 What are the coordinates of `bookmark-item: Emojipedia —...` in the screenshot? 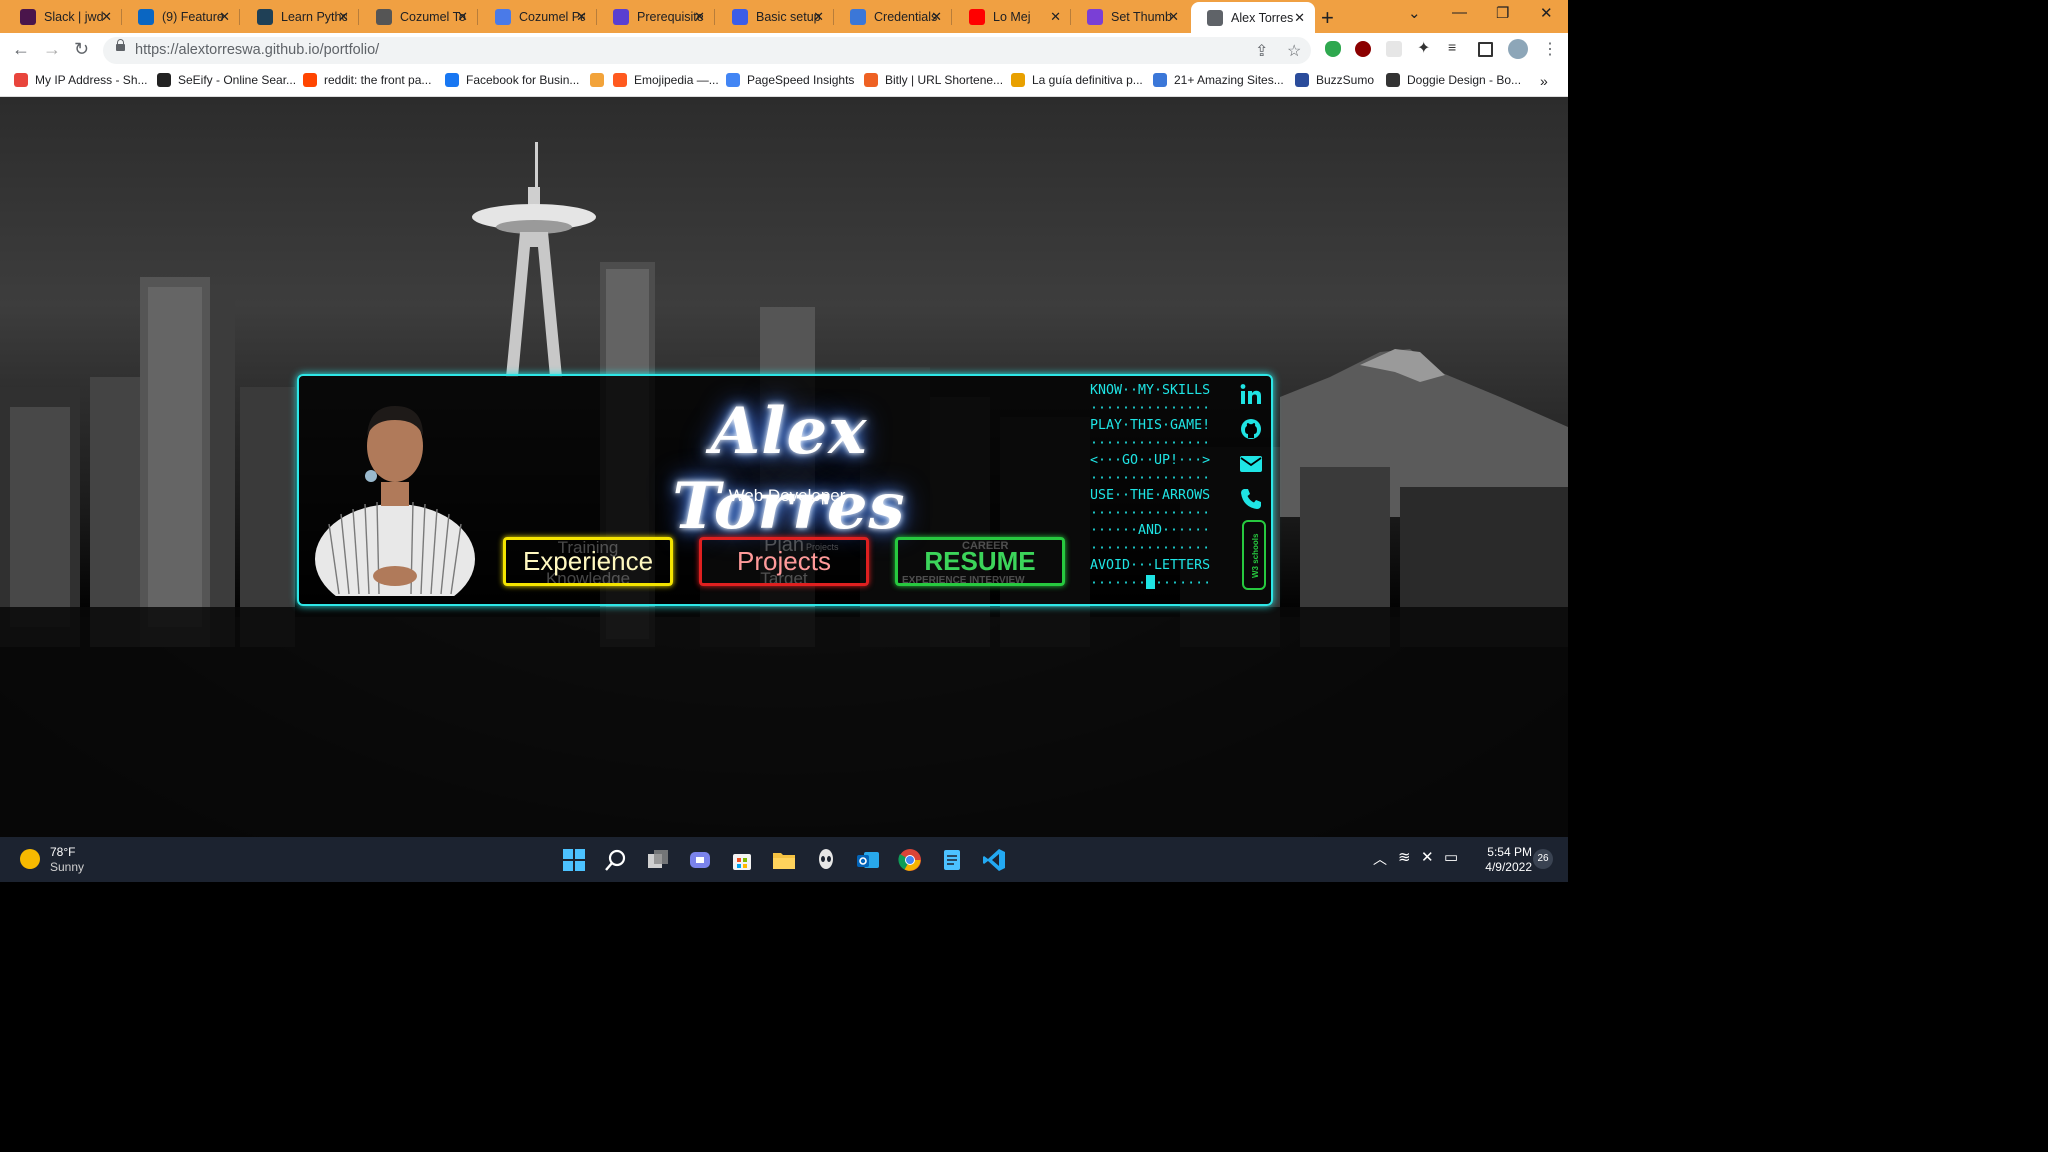 It's located at (666, 80).